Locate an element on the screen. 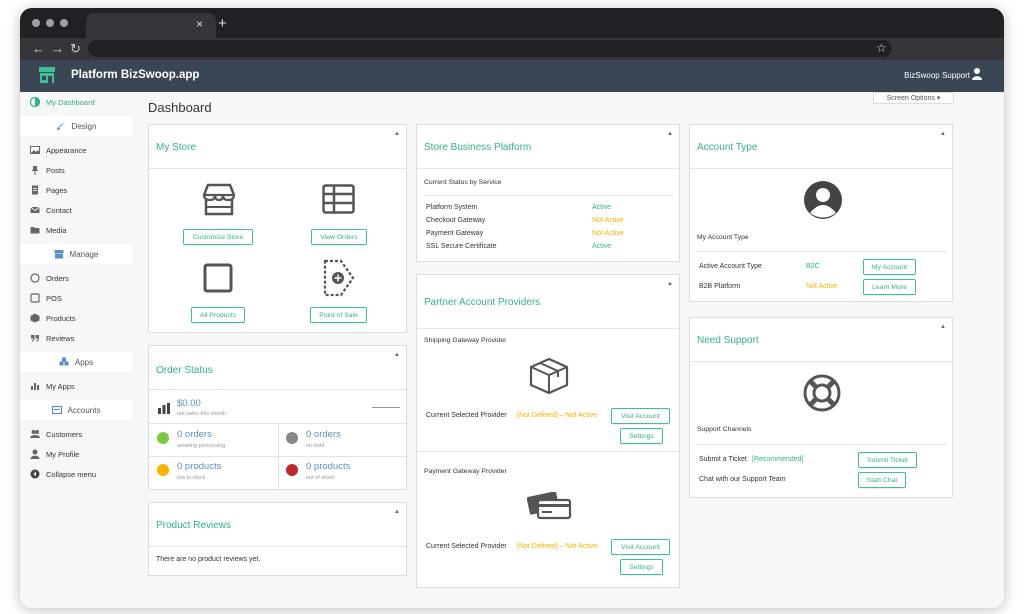  out-of-stock-value: 0 products is located at coordinates (328, 466).